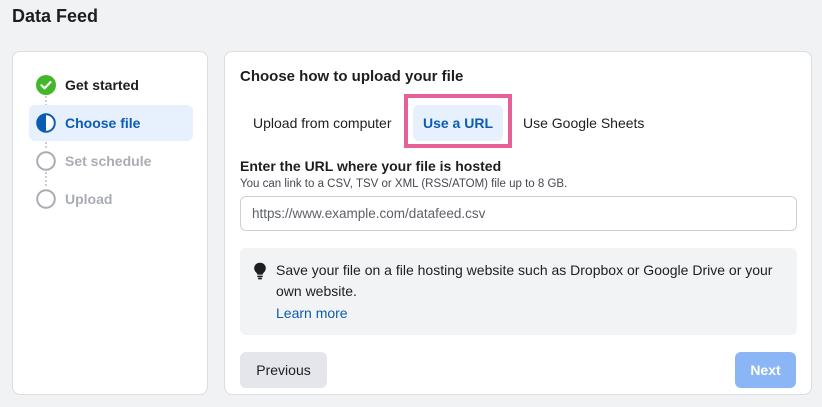 This screenshot has width=822, height=407. What do you see at coordinates (55, 16) in the screenshot?
I see `page-title: Data Feed` at bounding box center [55, 16].